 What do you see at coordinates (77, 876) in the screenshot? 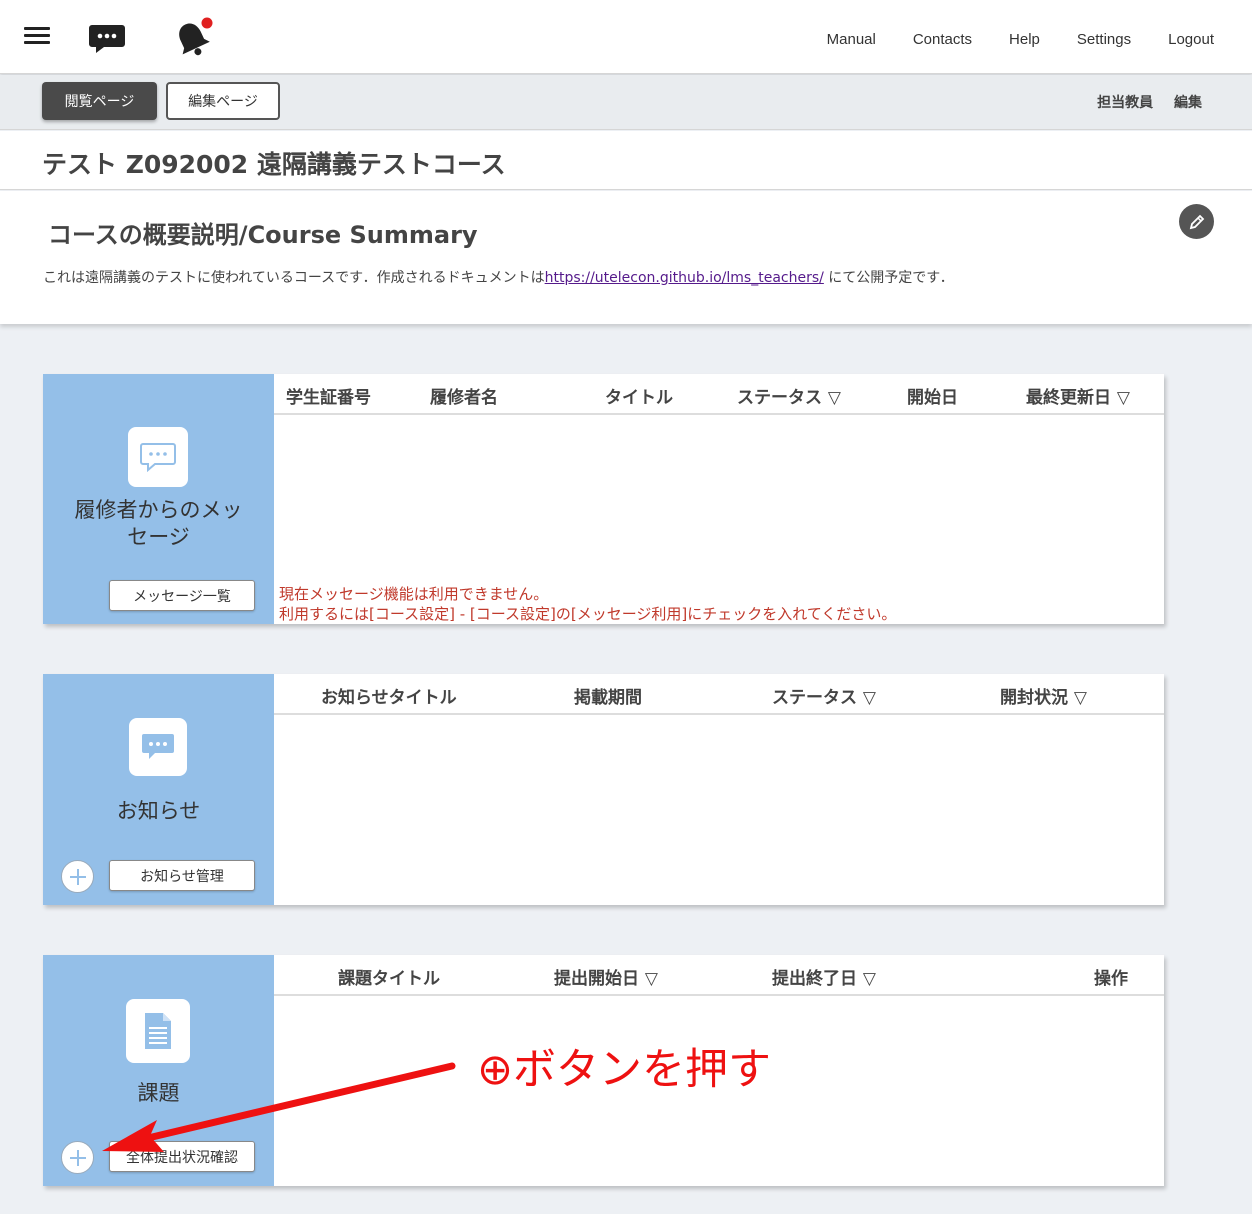
I see `add-announcement-plus-icon` at bounding box center [77, 876].